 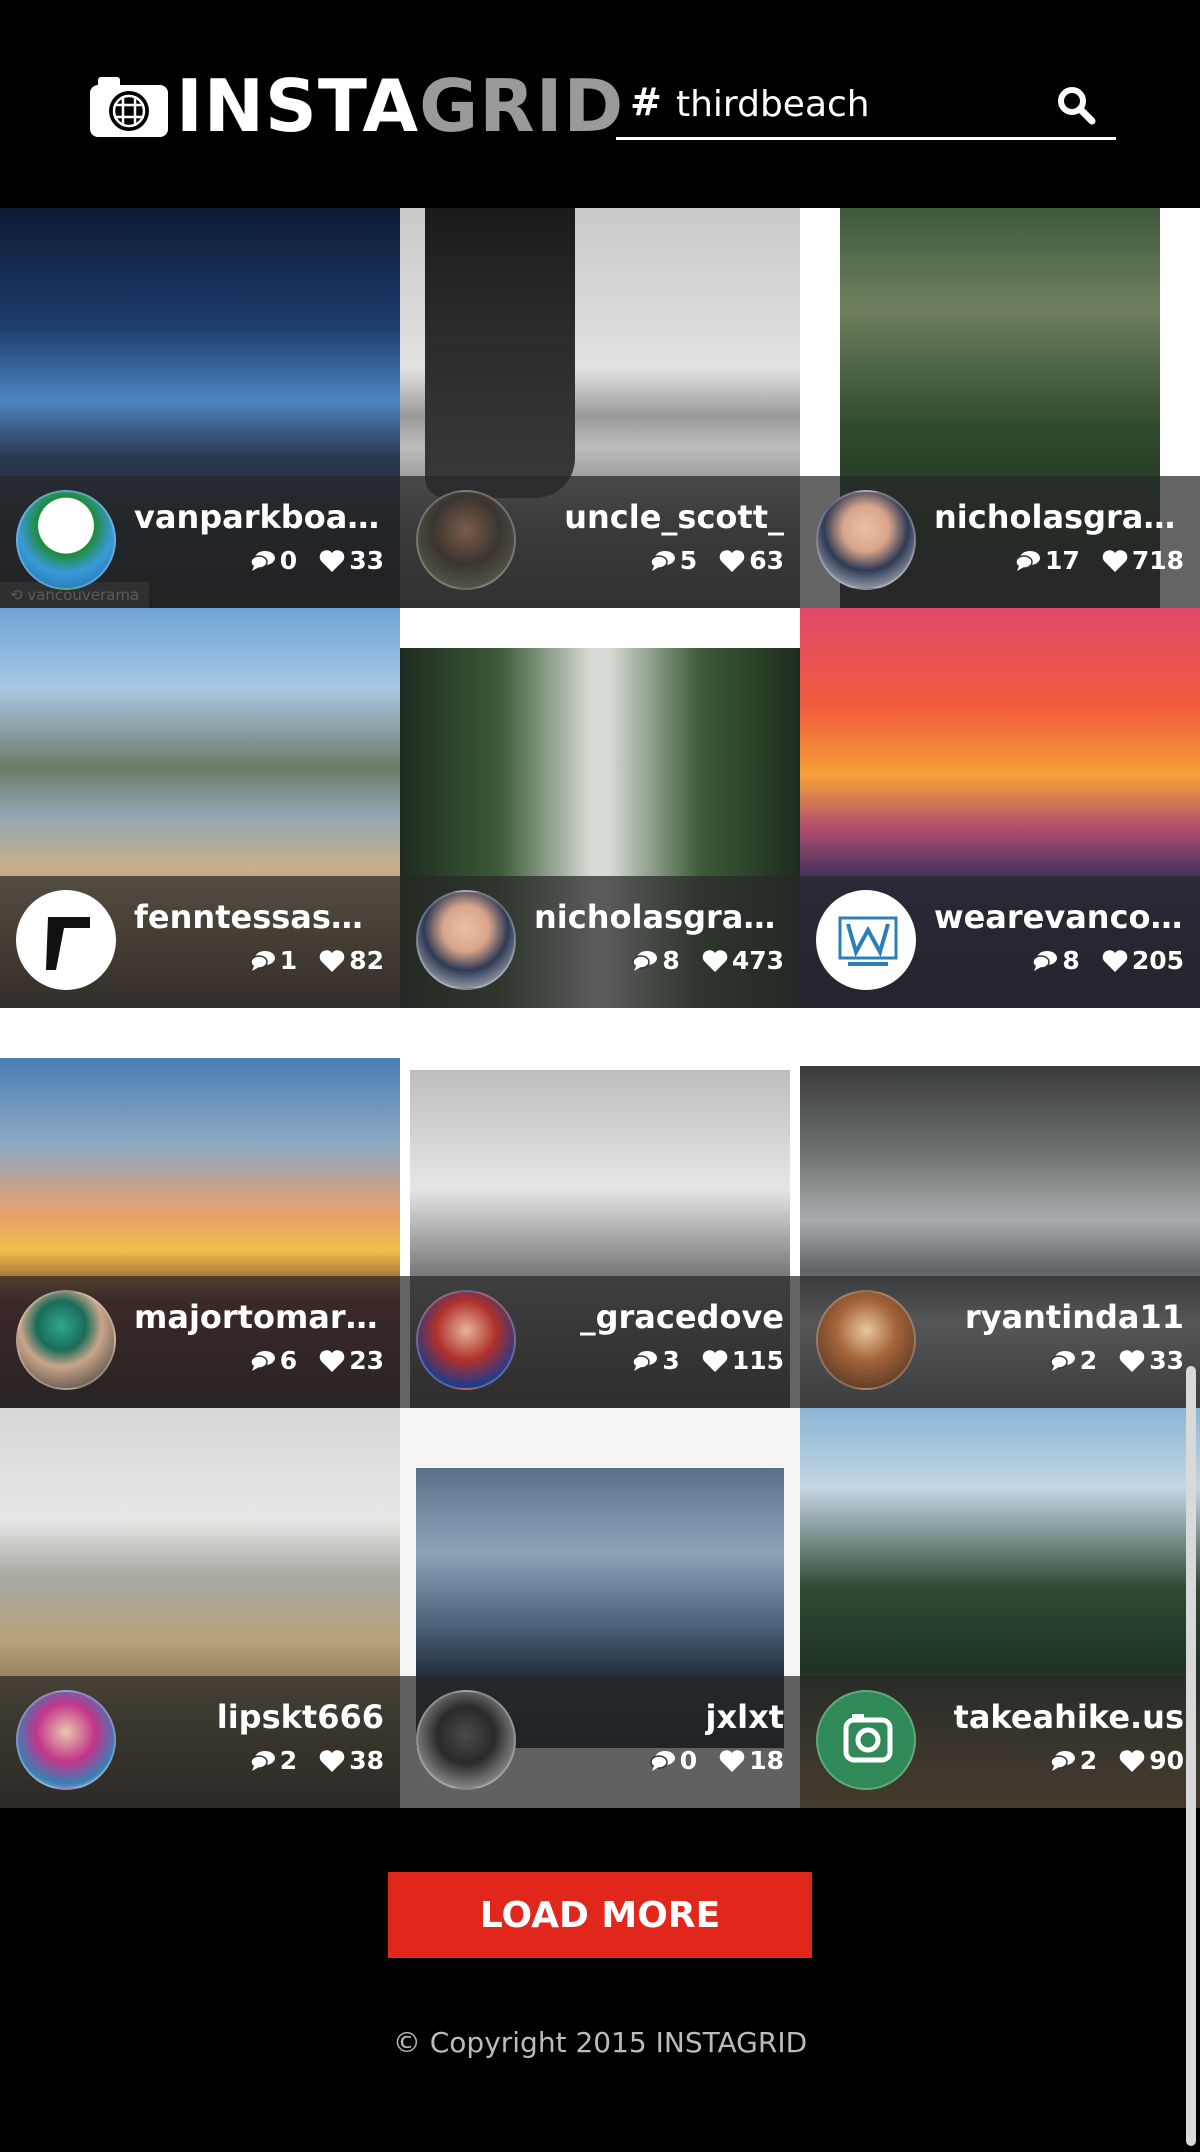 What do you see at coordinates (1076, 106) in the screenshot?
I see `search-button` at bounding box center [1076, 106].